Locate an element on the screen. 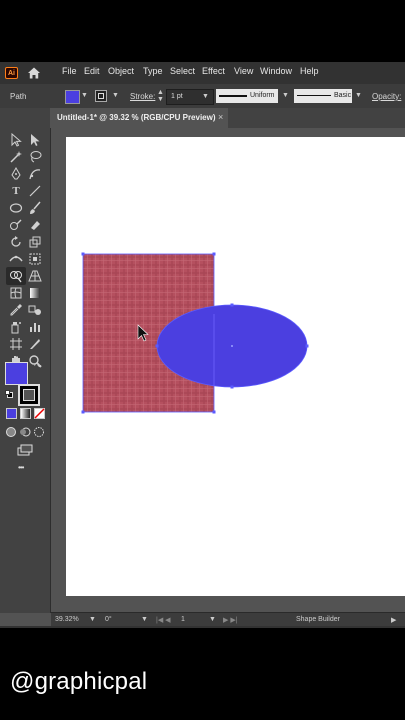 The width and height of the screenshot is (405, 720). opacity-label: Opacity: is located at coordinates (386, 96).